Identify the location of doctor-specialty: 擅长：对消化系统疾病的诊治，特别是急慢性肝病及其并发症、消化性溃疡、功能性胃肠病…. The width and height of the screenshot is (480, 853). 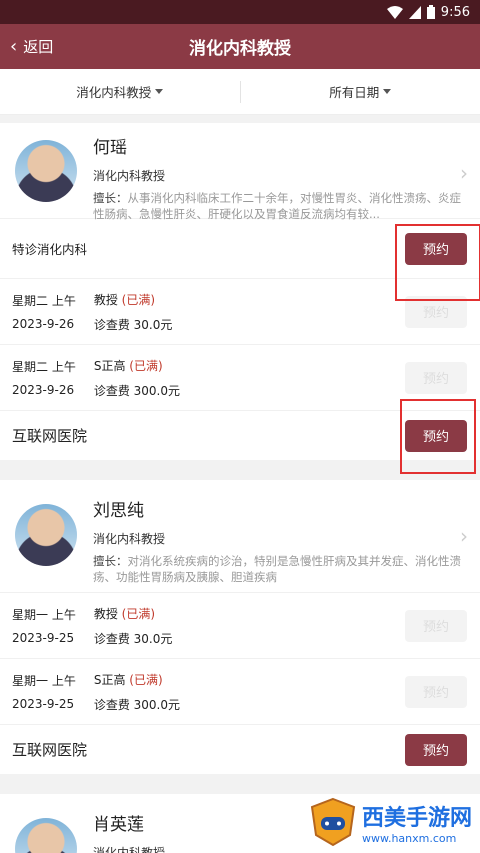
(278, 569).